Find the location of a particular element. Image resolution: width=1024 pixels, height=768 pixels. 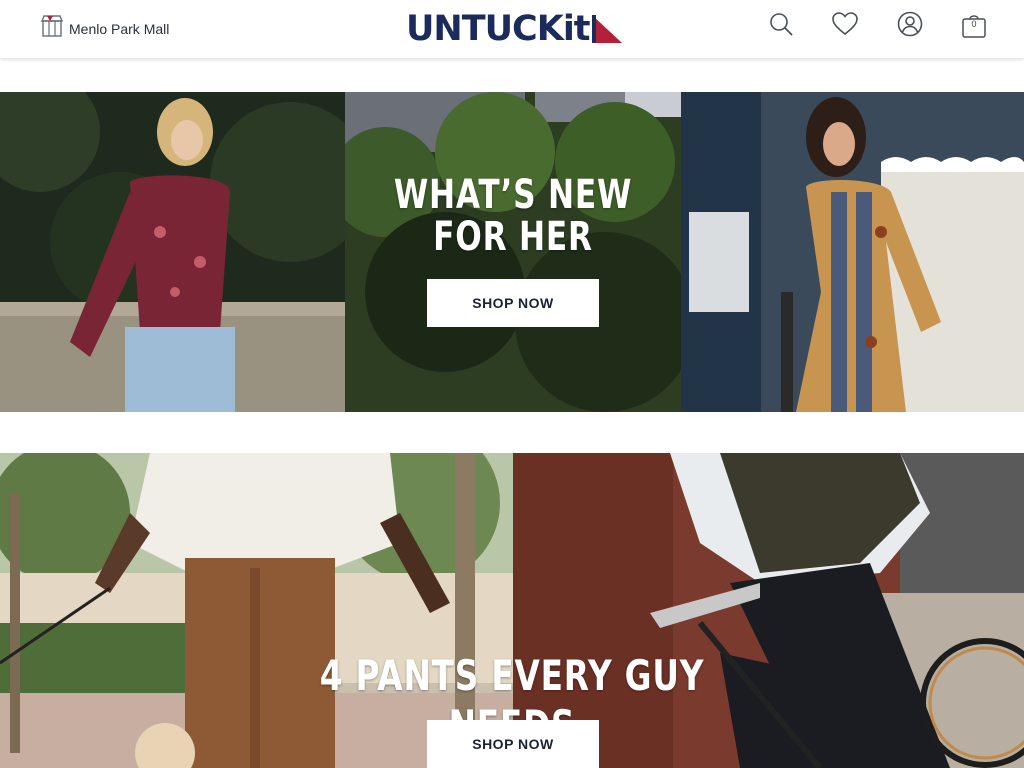

women-shop-now-button: SHOP NOW is located at coordinates (513, 303).